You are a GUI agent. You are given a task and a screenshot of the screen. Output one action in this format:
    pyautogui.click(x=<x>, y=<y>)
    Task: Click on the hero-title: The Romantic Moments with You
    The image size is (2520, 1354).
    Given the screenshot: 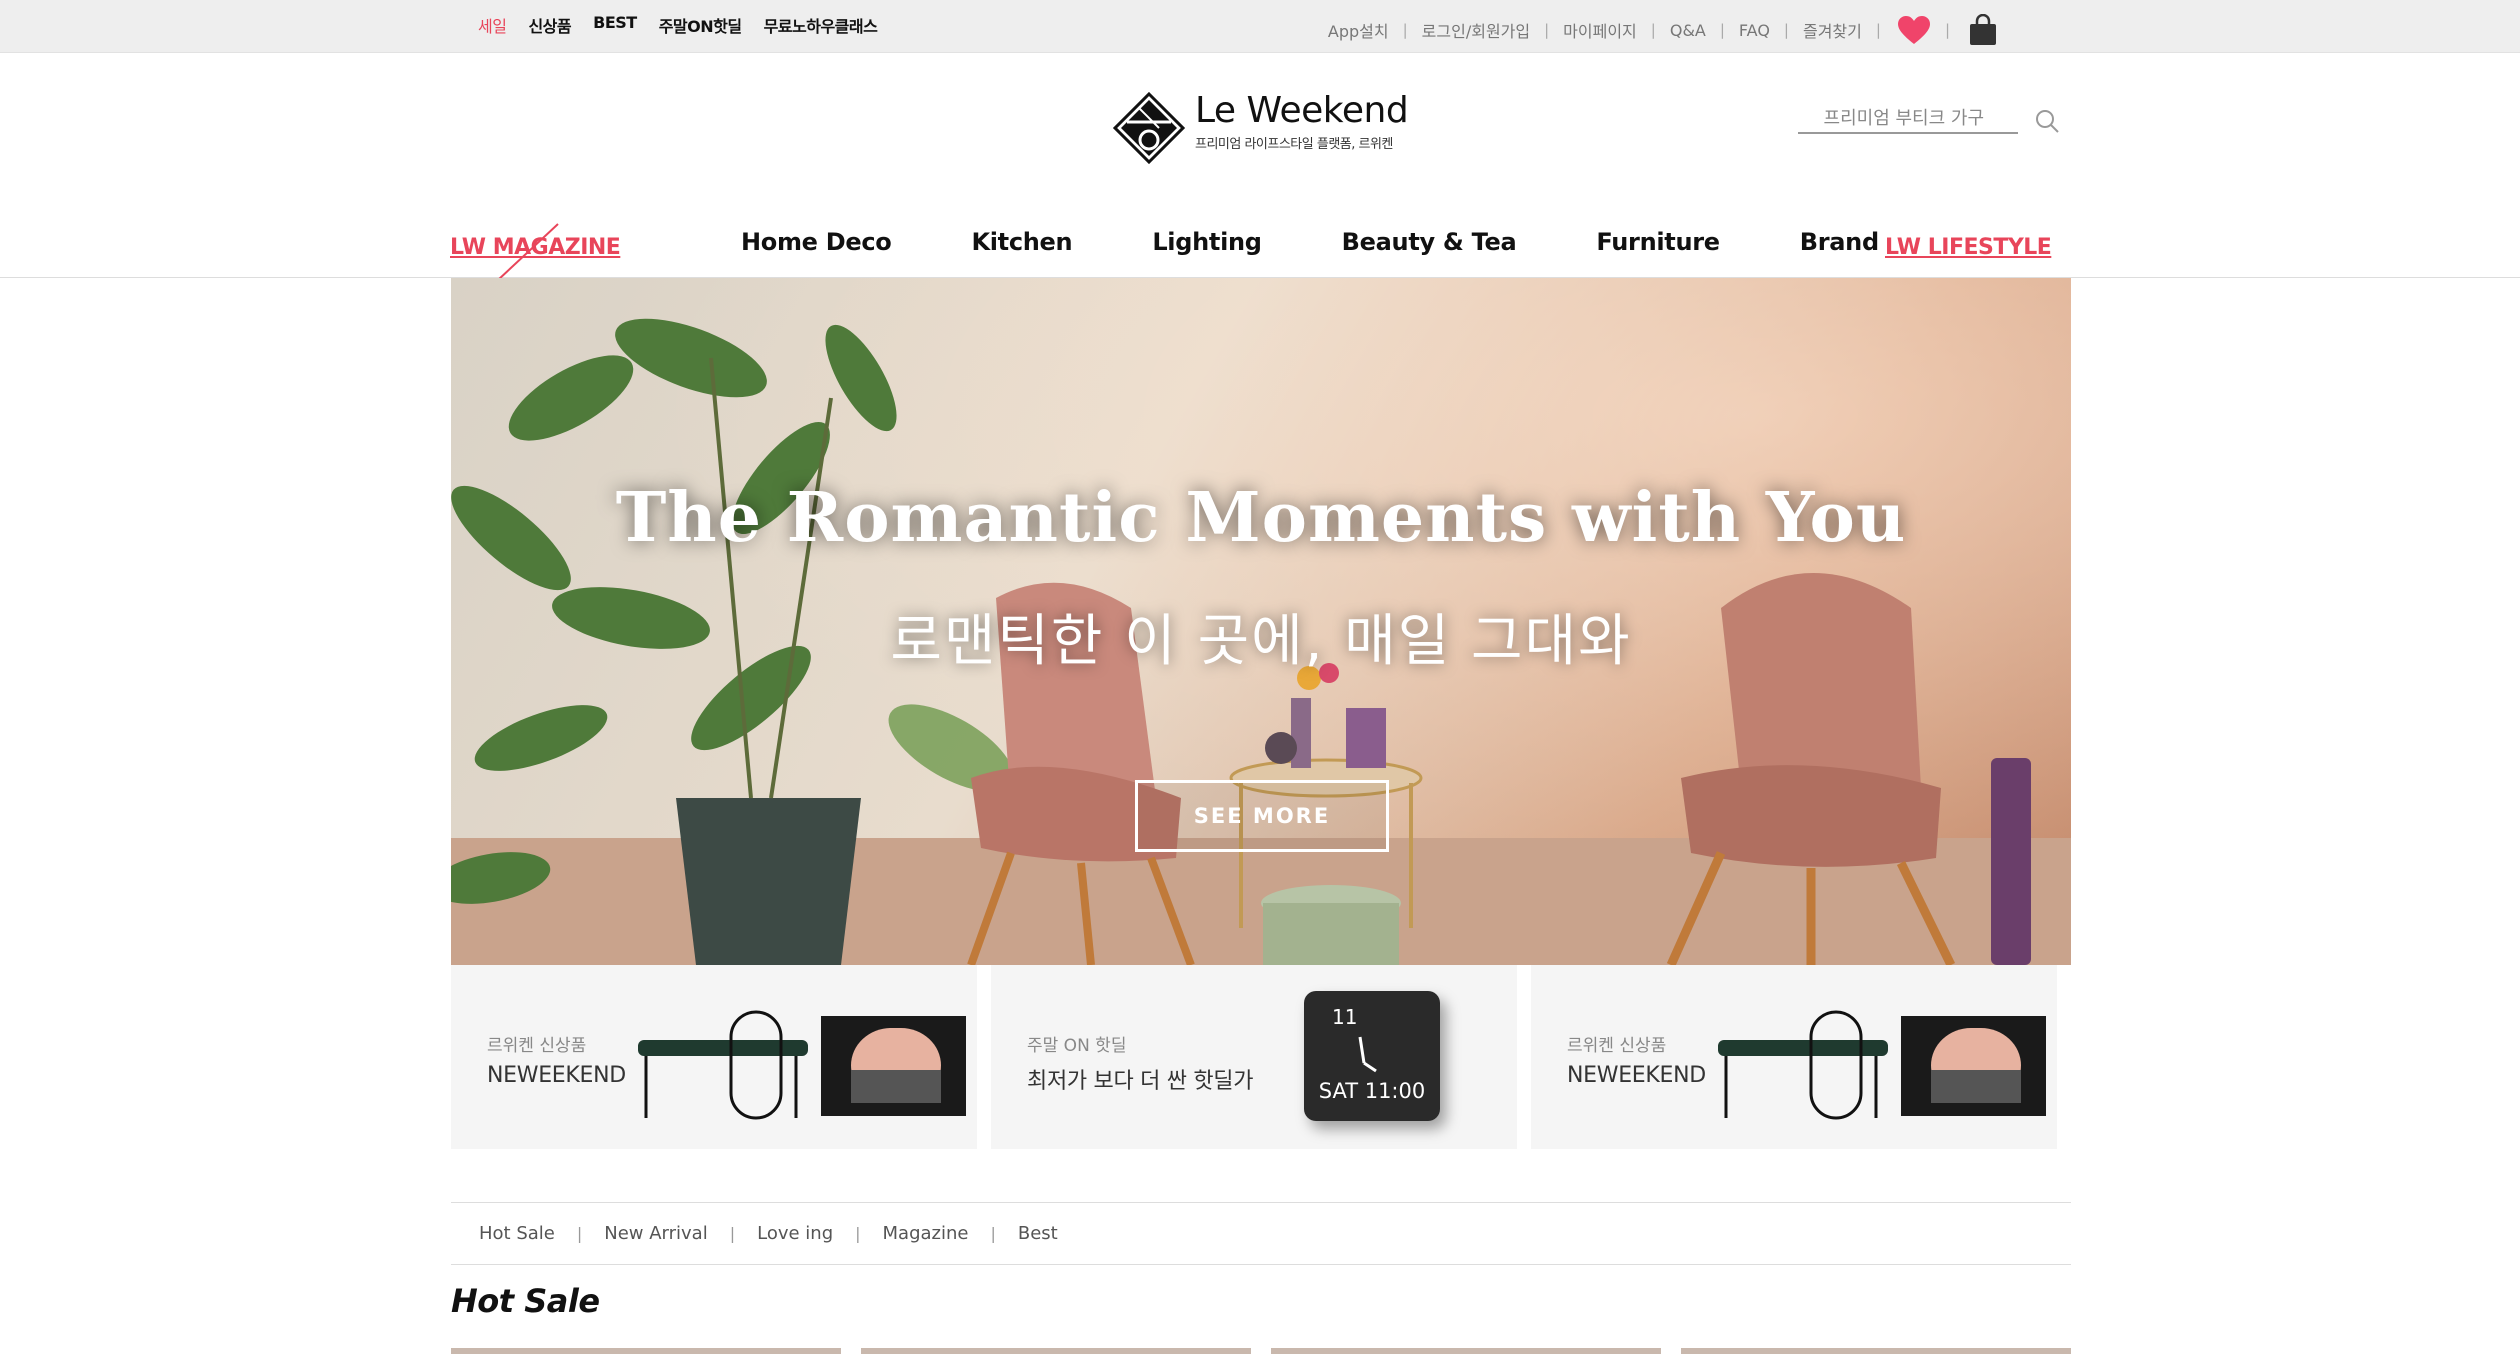 What is the action you would take?
    pyautogui.click(x=1261, y=518)
    